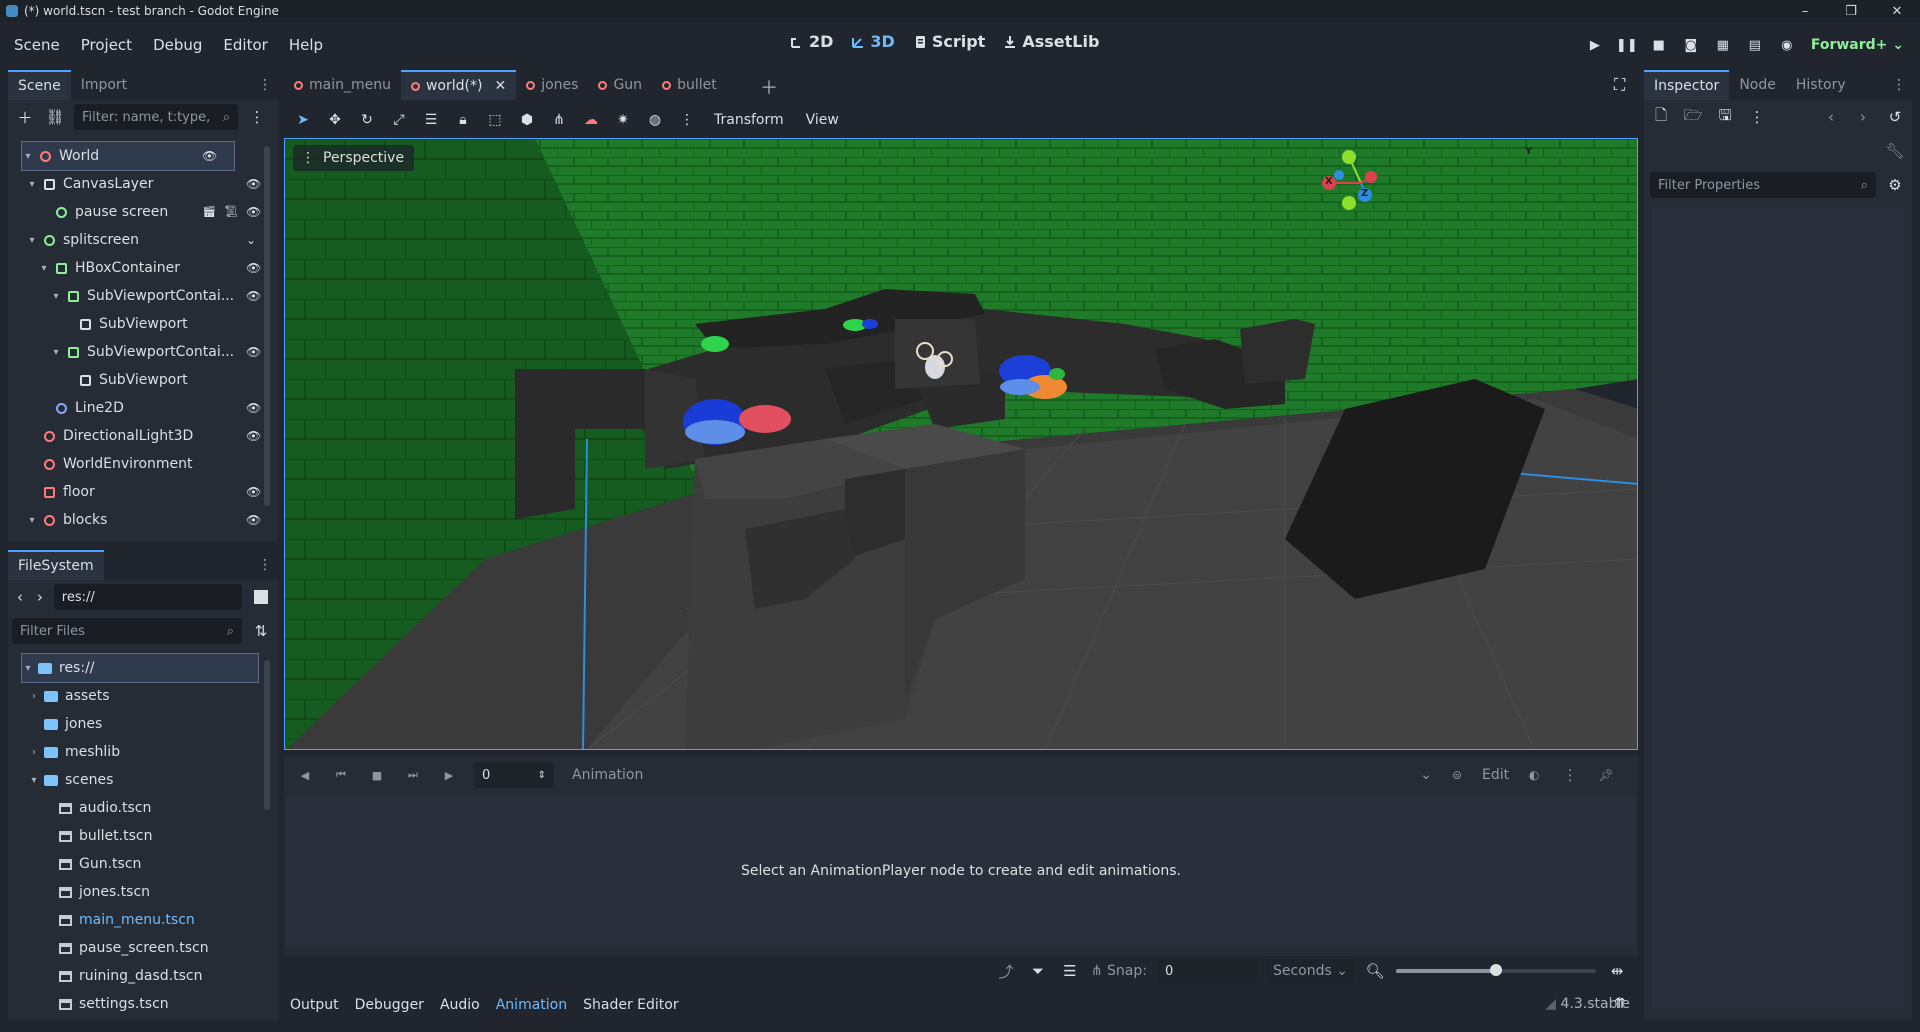 The width and height of the screenshot is (1920, 1032). What do you see at coordinates (143, 492) in the screenshot?
I see `scene-node-floor: floor 👁︎` at bounding box center [143, 492].